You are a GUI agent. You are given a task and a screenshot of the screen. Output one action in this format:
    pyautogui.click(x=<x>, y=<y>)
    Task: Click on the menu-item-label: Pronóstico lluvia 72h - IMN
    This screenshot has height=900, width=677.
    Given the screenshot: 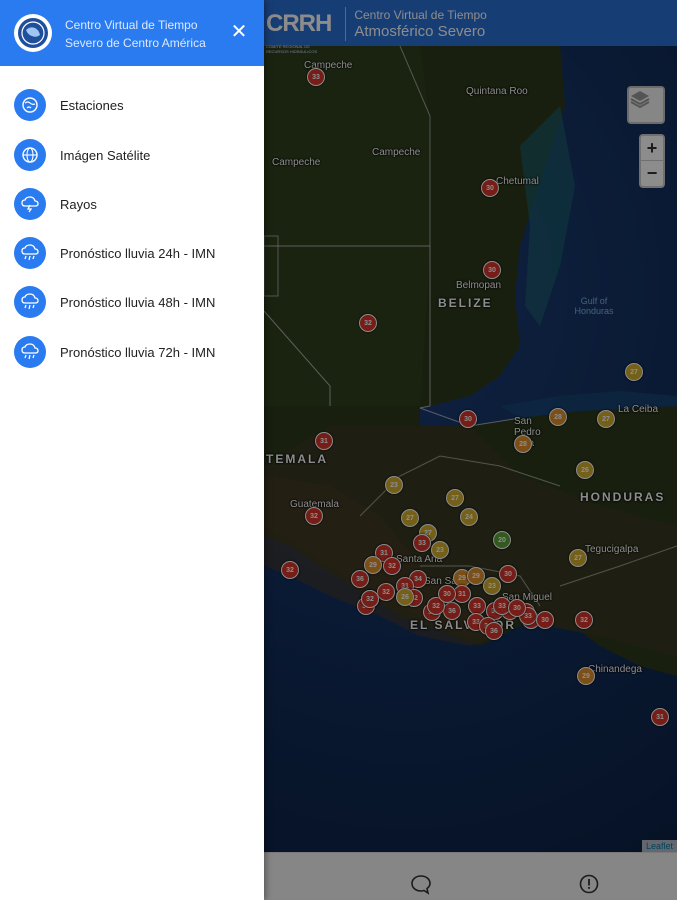 What is the action you would take?
    pyautogui.click(x=138, y=352)
    